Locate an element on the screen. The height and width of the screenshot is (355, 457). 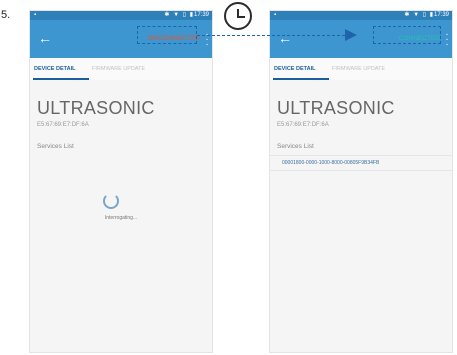
clock-icon is located at coordinates (238, 16).